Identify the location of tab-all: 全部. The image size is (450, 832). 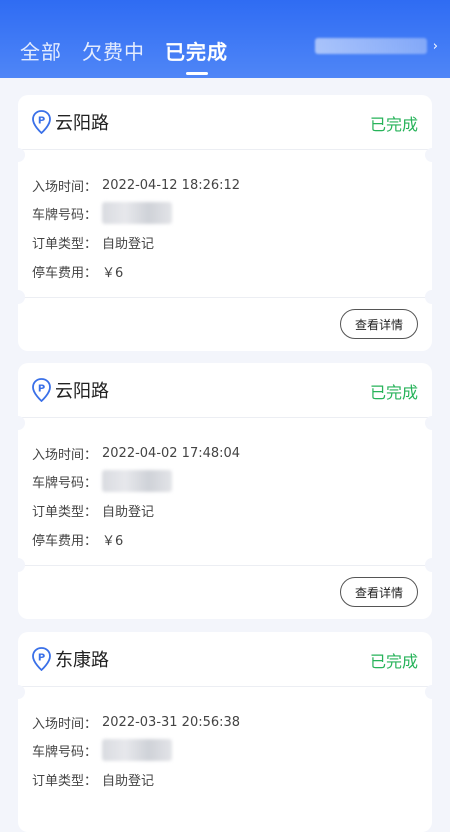
(41, 50).